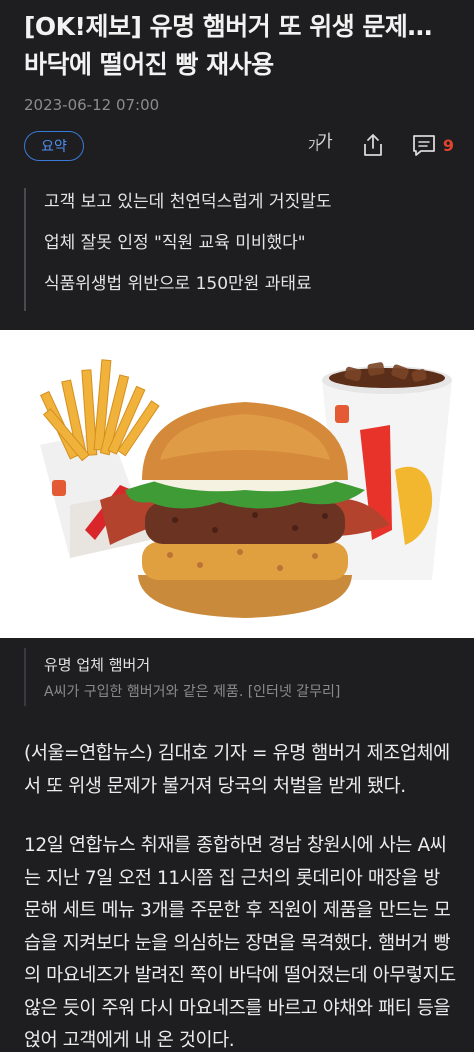 This screenshot has height=1052, width=474. What do you see at coordinates (175, 243) in the screenshot?
I see `summary-item: 업체 잘못 인정 "직원 교육 미비했다"` at bounding box center [175, 243].